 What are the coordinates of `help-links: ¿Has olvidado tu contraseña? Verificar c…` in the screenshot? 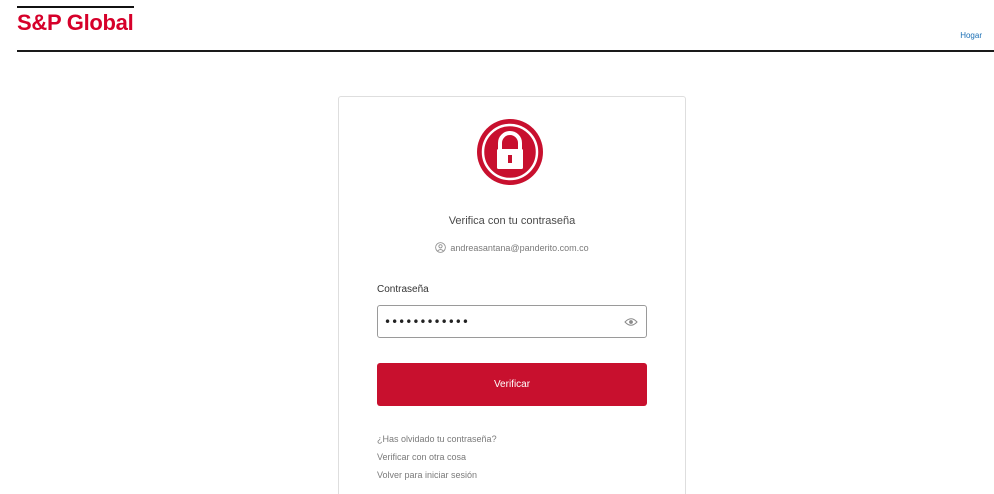 It's located at (437, 457).